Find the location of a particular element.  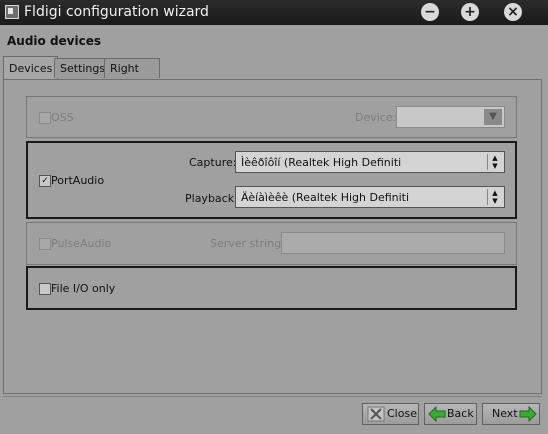

chevron-down-icon: ▼ is located at coordinates (493, 117).